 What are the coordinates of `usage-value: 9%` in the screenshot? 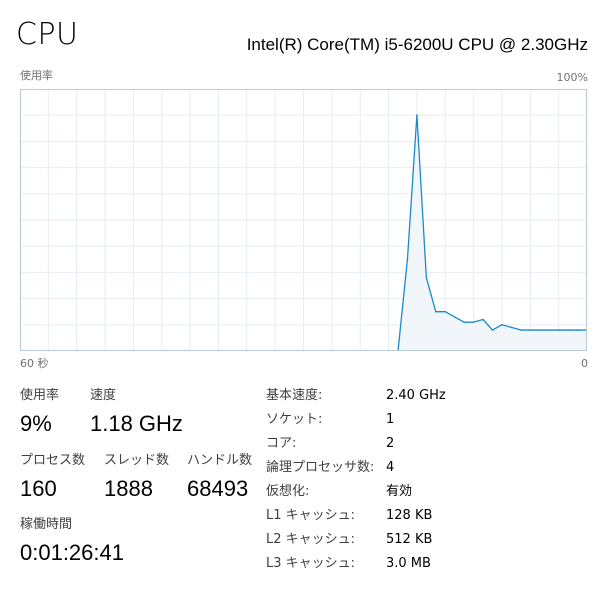 It's located at (36, 423).